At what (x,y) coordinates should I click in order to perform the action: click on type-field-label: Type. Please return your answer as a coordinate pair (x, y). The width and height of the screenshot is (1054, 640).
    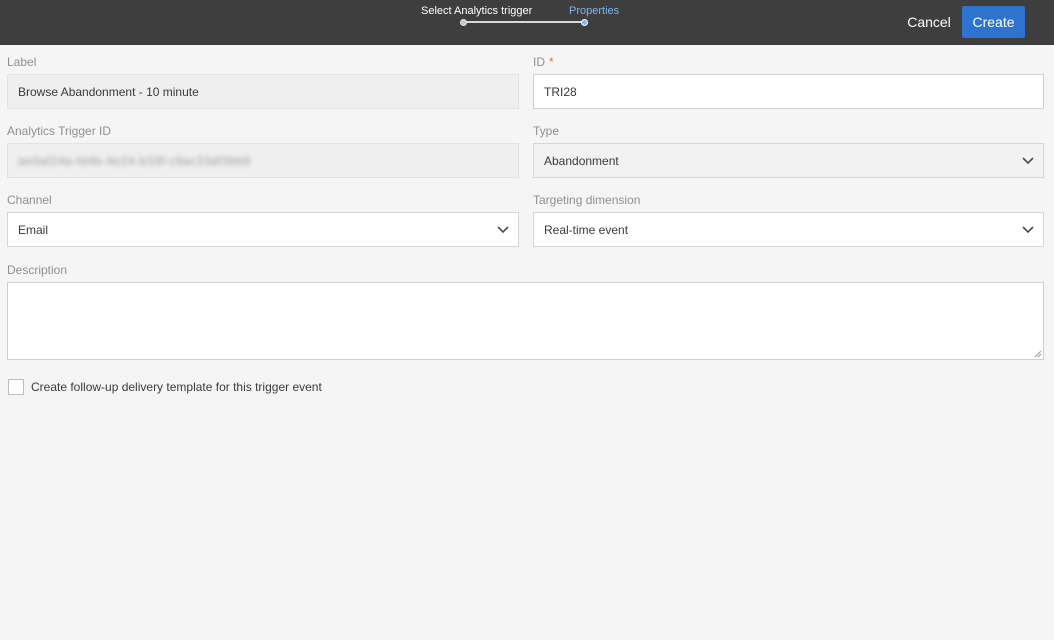
    Looking at the image, I should click on (546, 131).